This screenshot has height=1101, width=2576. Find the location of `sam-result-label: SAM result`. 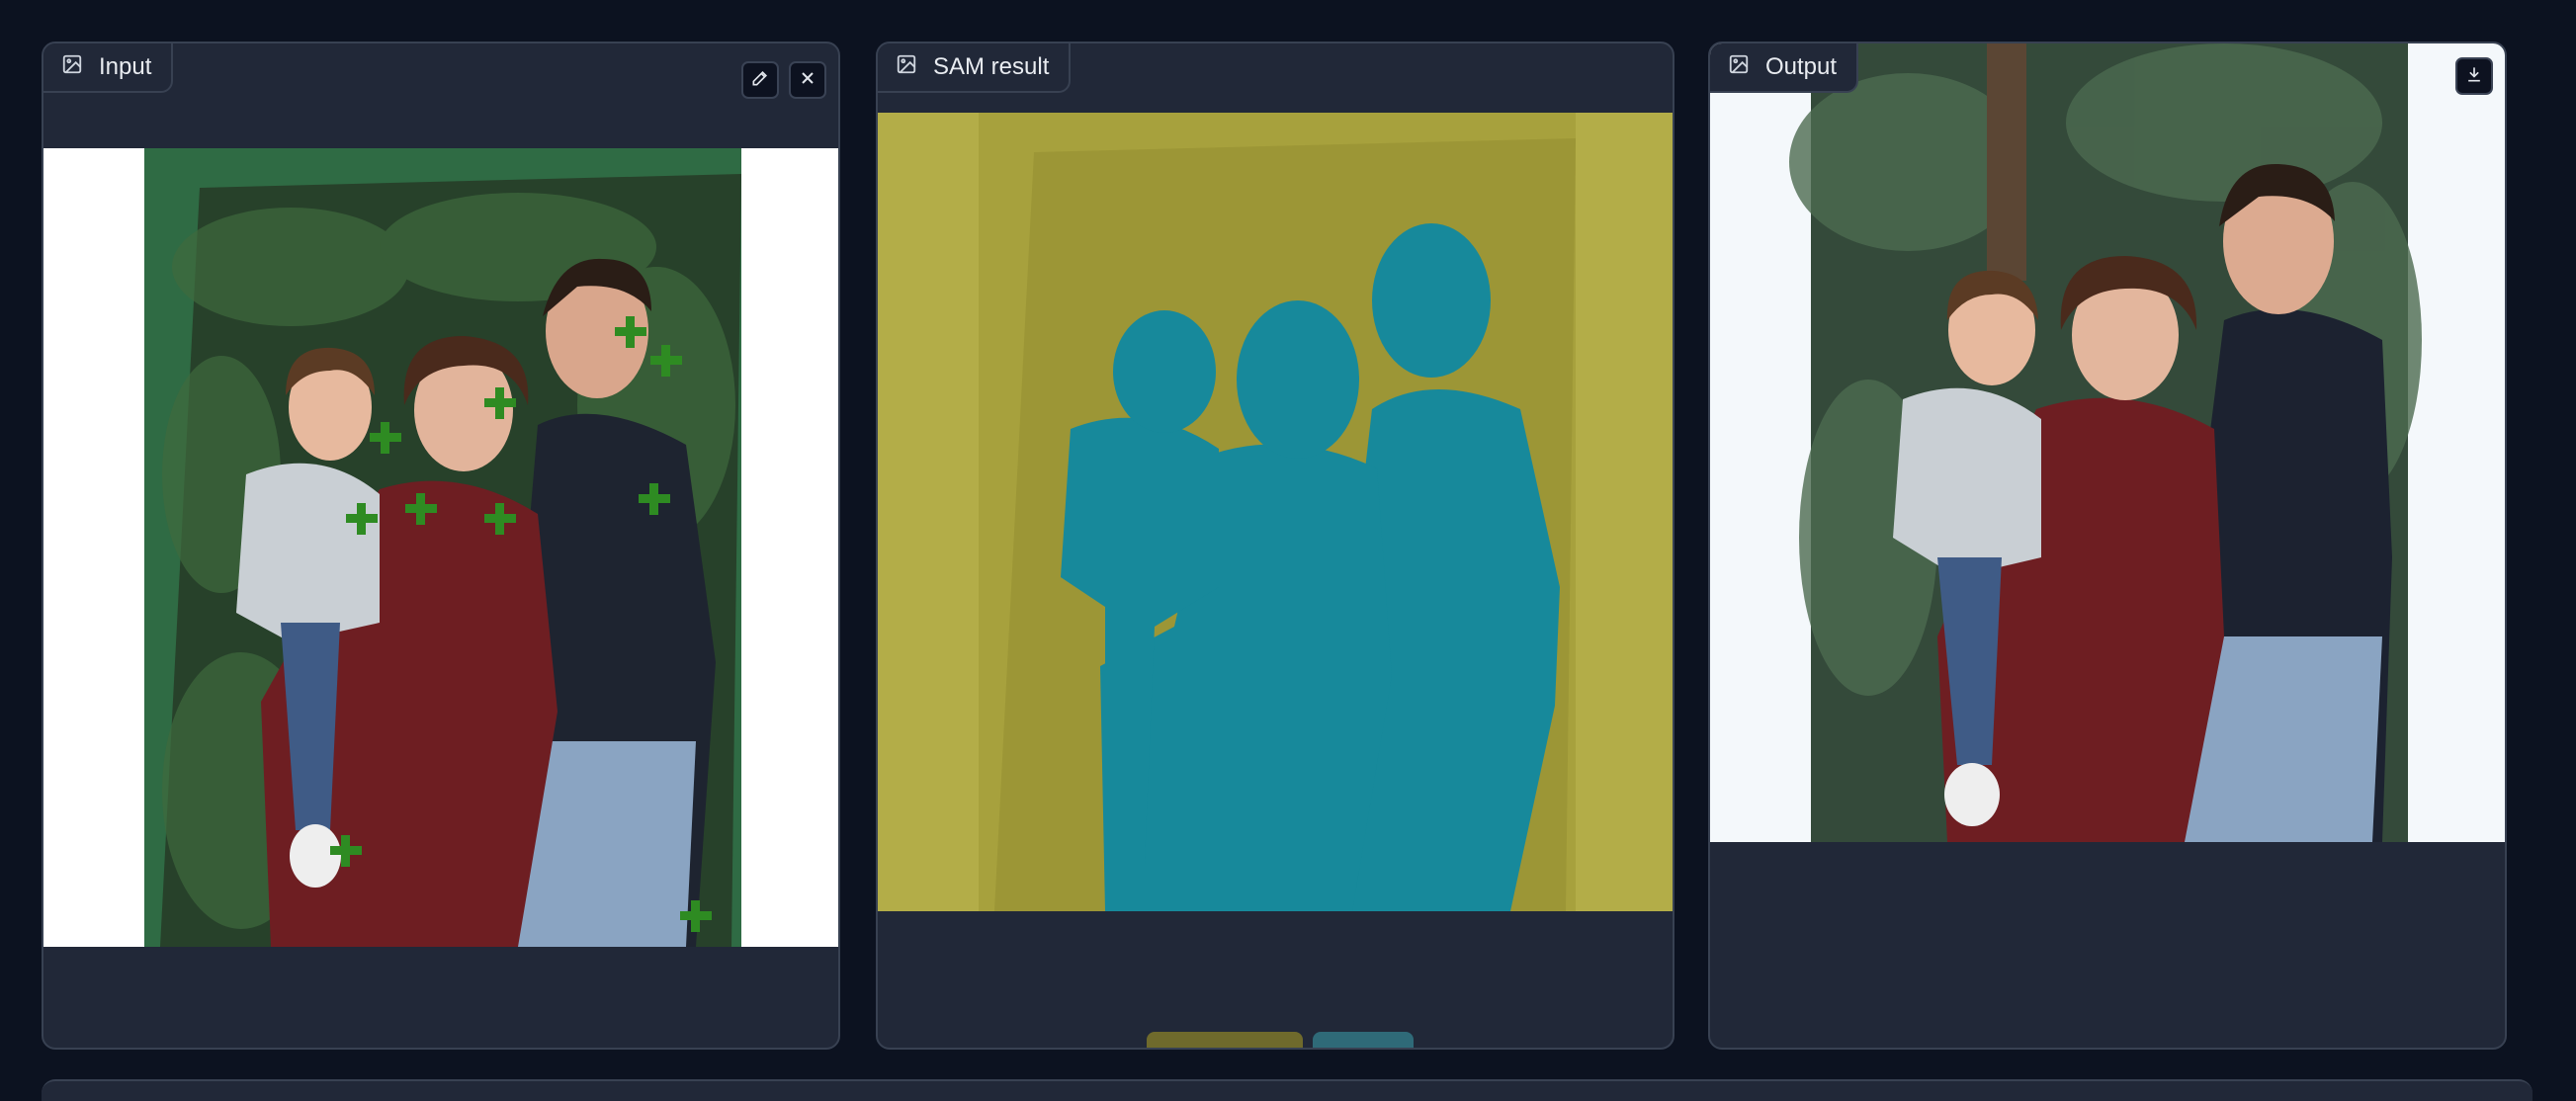

sam-result-label: SAM result is located at coordinates (975, 68).